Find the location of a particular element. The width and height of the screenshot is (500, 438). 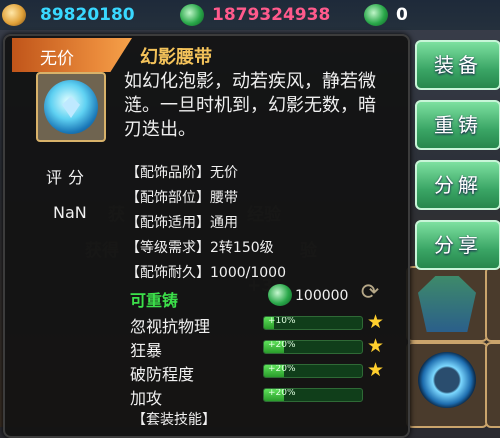

share-button: 分享 is located at coordinates (457, 245).